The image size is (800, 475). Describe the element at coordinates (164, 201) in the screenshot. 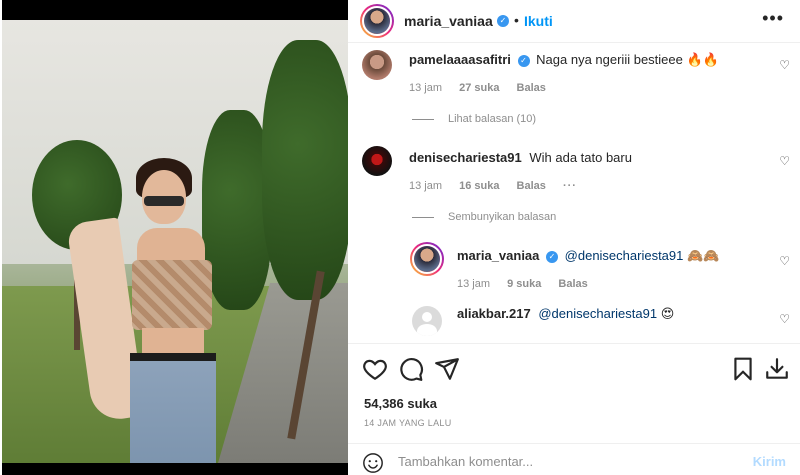

I see `photo-sunglasses` at that location.